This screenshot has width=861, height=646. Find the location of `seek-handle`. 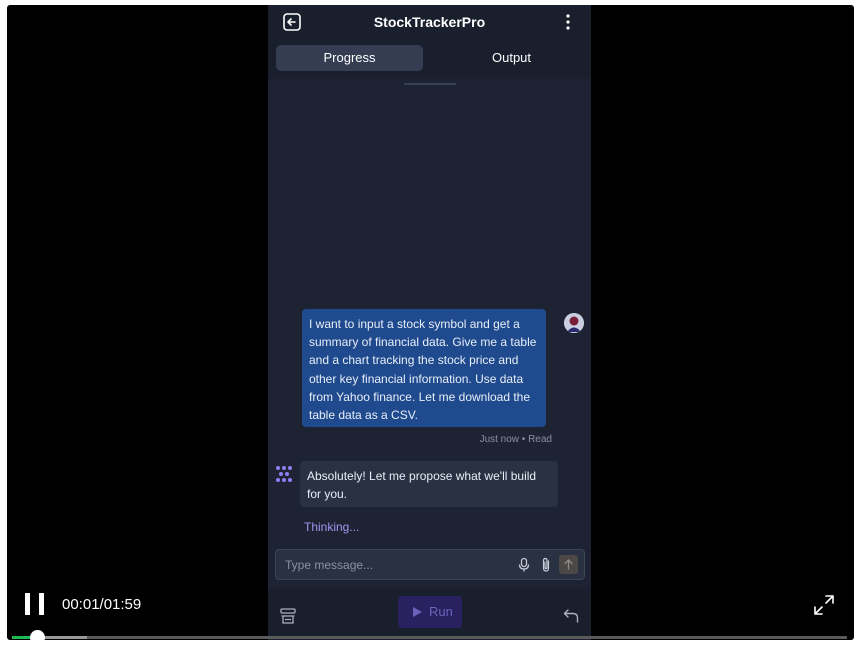

seek-handle is located at coordinates (38, 635).